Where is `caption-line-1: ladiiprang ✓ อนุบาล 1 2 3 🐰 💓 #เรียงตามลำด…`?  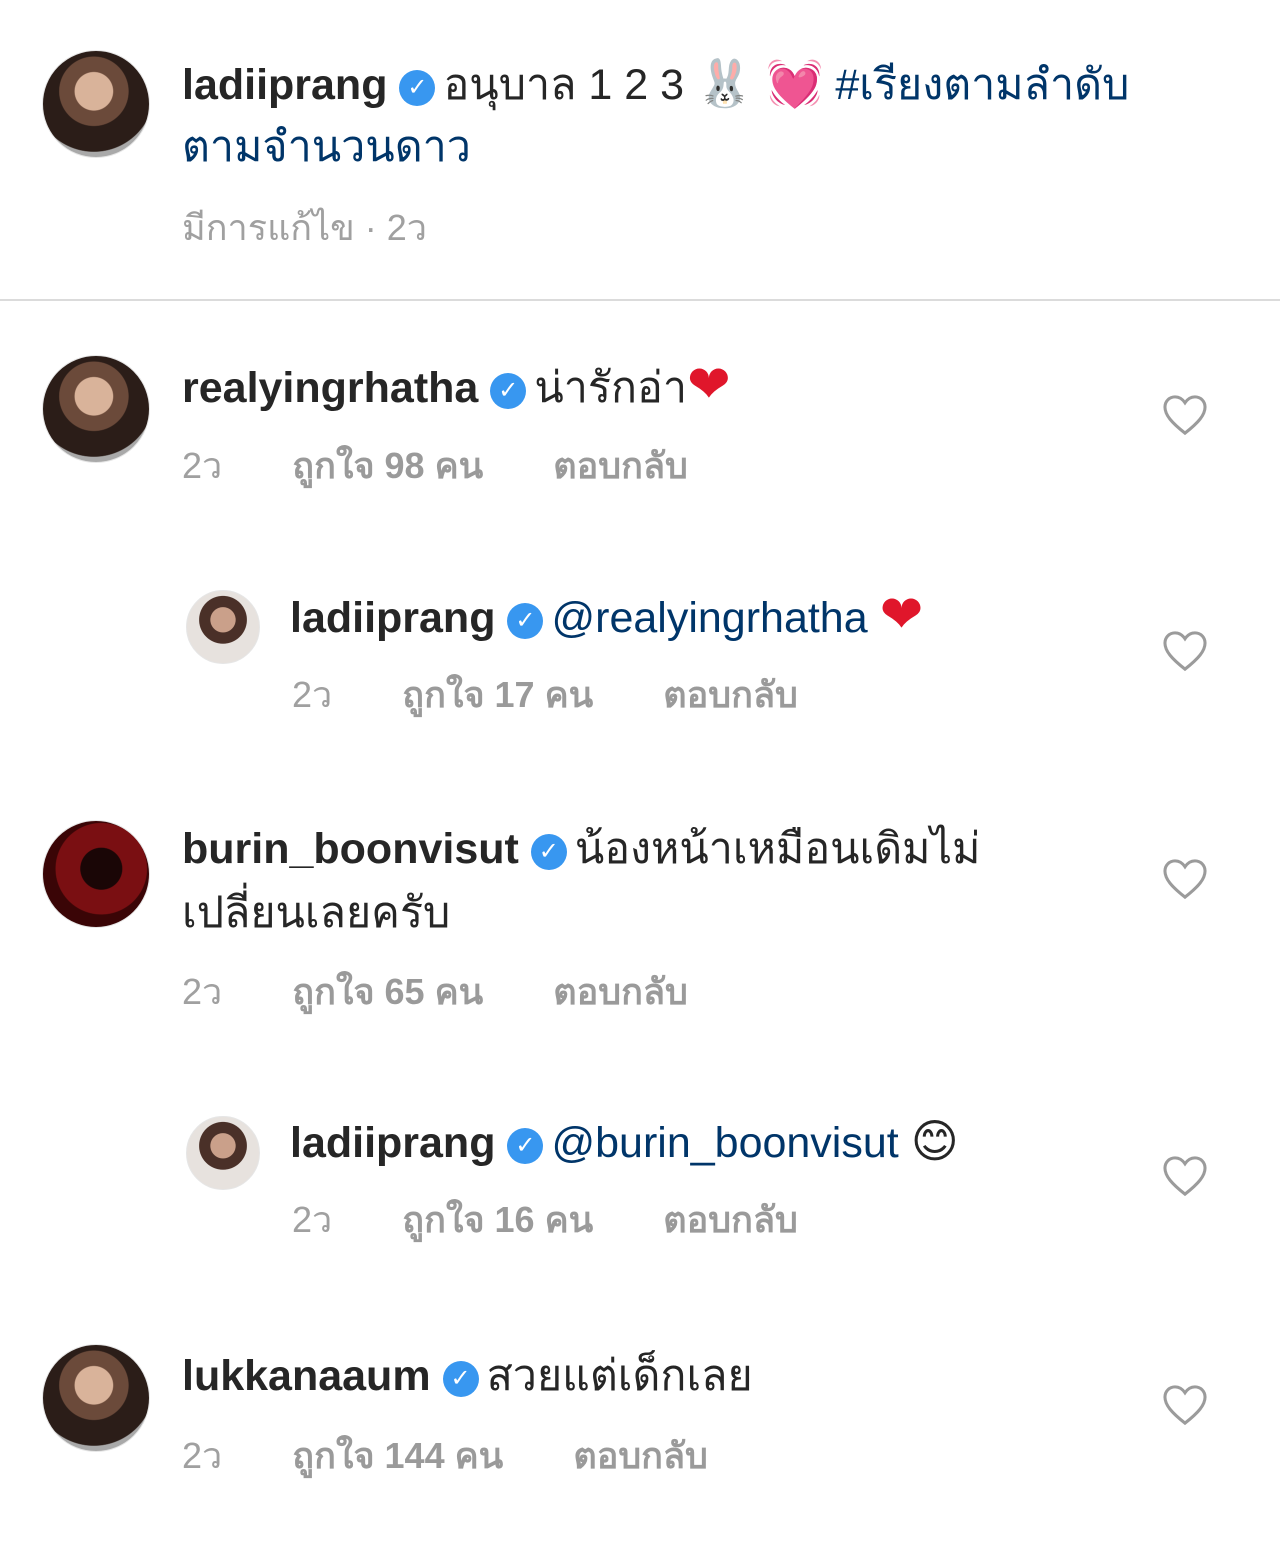
caption-line-1: ladiiprang ✓ อนุบาล 1 2 3 🐰 💓 #เรียงตามลำด… is located at coordinates (655, 84).